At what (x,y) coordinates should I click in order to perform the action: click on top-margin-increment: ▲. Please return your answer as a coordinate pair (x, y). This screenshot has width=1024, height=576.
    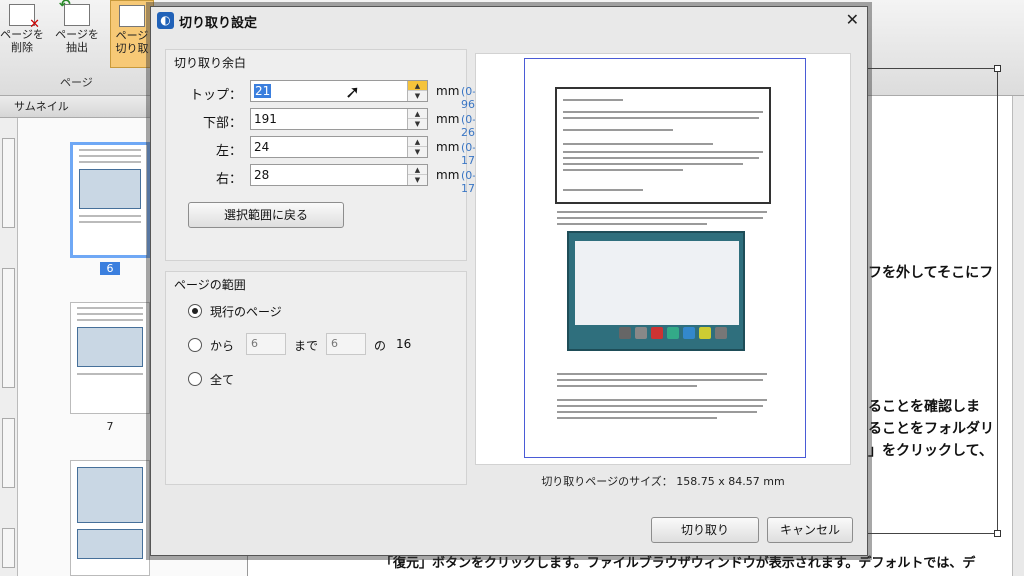
    Looking at the image, I should click on (417, 86).